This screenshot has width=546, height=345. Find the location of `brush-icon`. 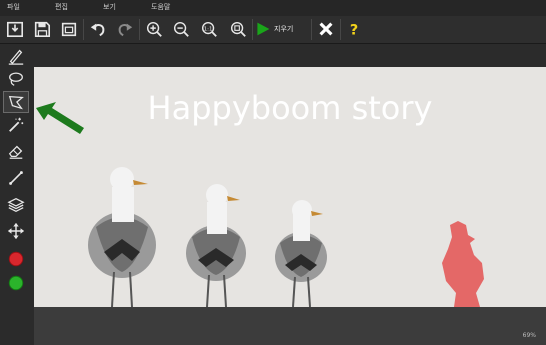

brush-icon is located at coordinates (16, 57).